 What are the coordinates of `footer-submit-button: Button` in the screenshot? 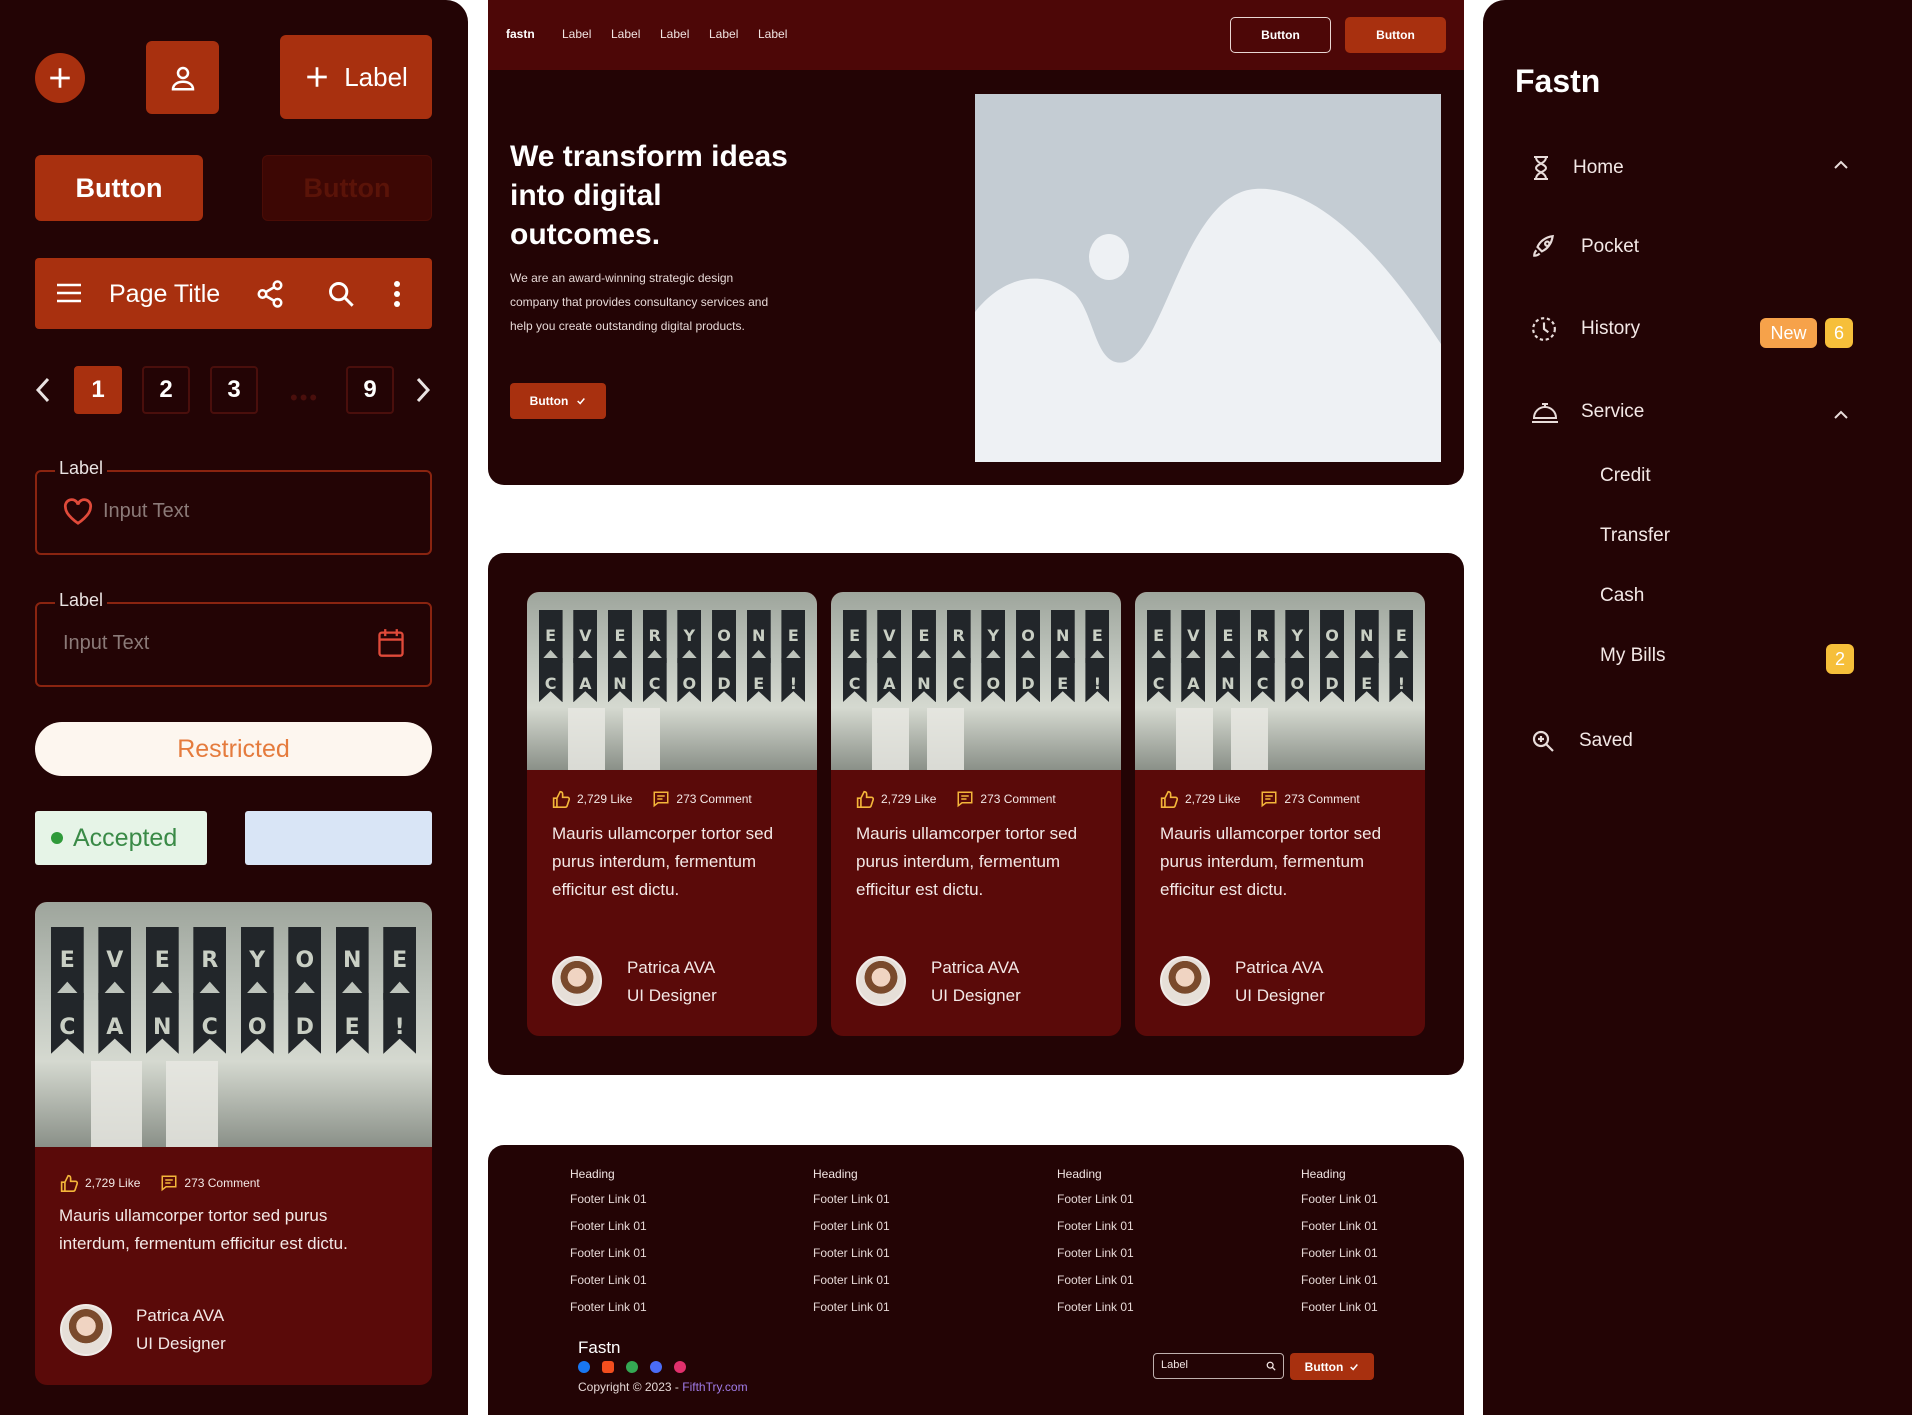 It's located at (1332, 1366).